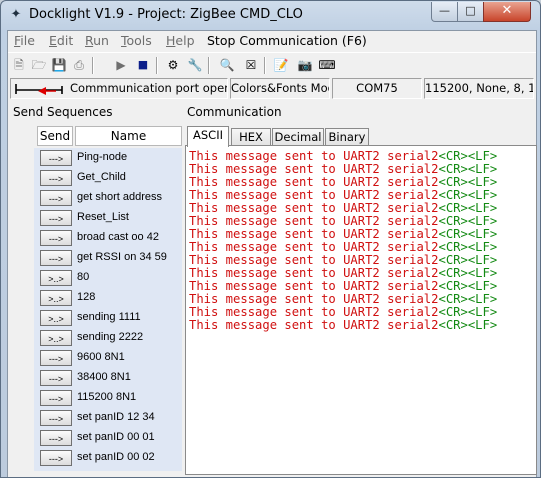  Describe the element at coordinates (507, 12) in the screenshot. I see `close-button: ✕` at that location.